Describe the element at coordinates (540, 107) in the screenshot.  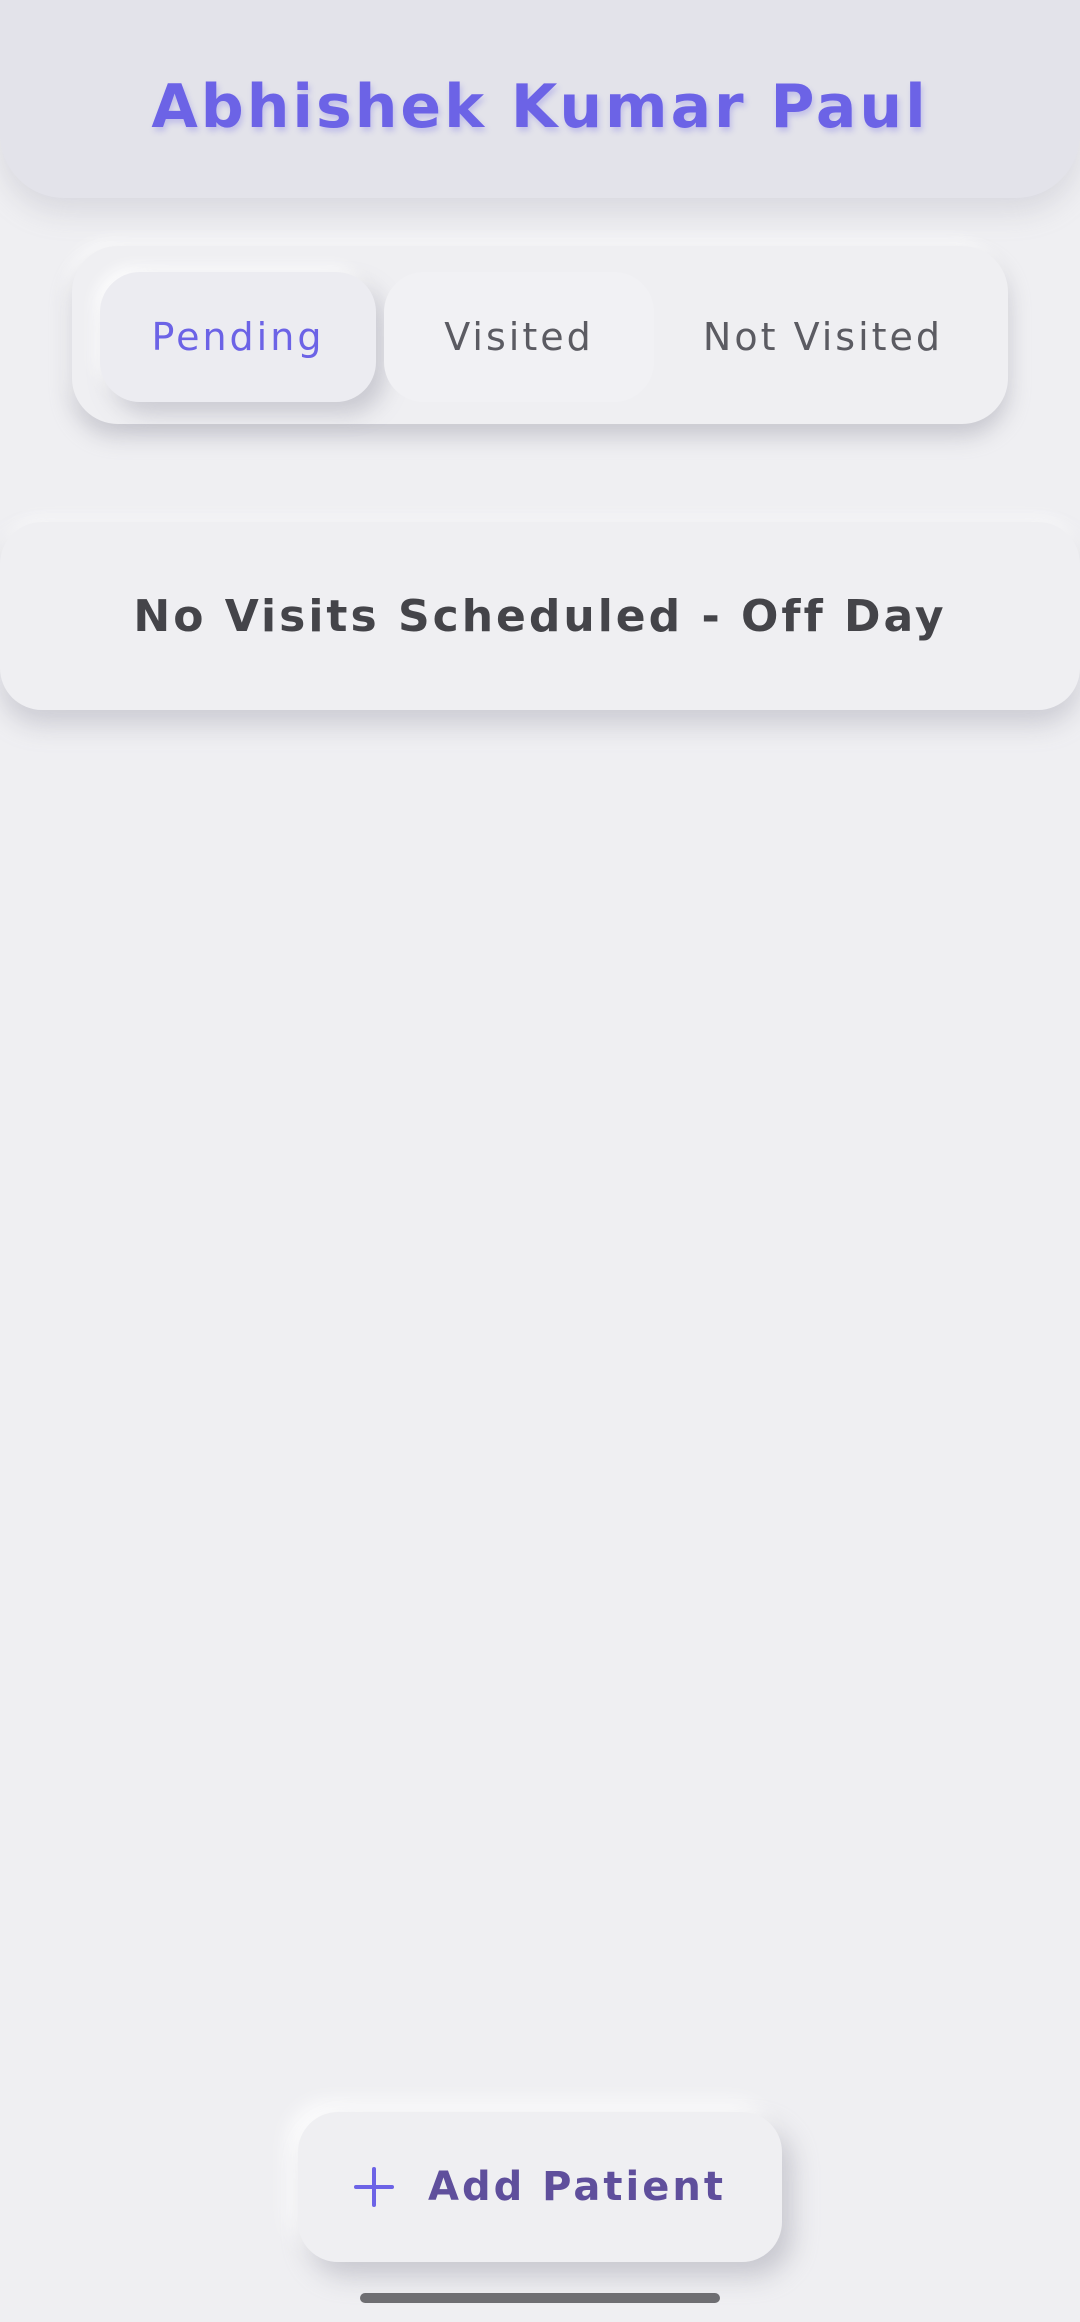
I see `page-title: Abhishek Kumar Paul` at that location.